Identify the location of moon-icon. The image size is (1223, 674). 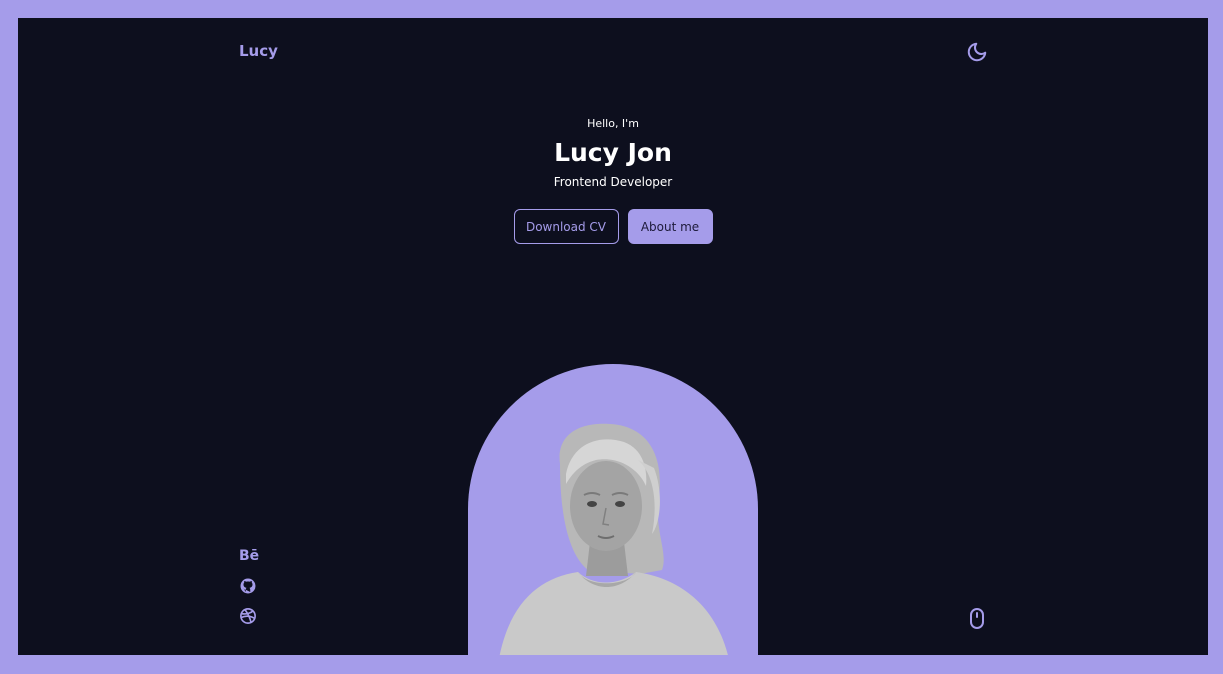
(977, 52).